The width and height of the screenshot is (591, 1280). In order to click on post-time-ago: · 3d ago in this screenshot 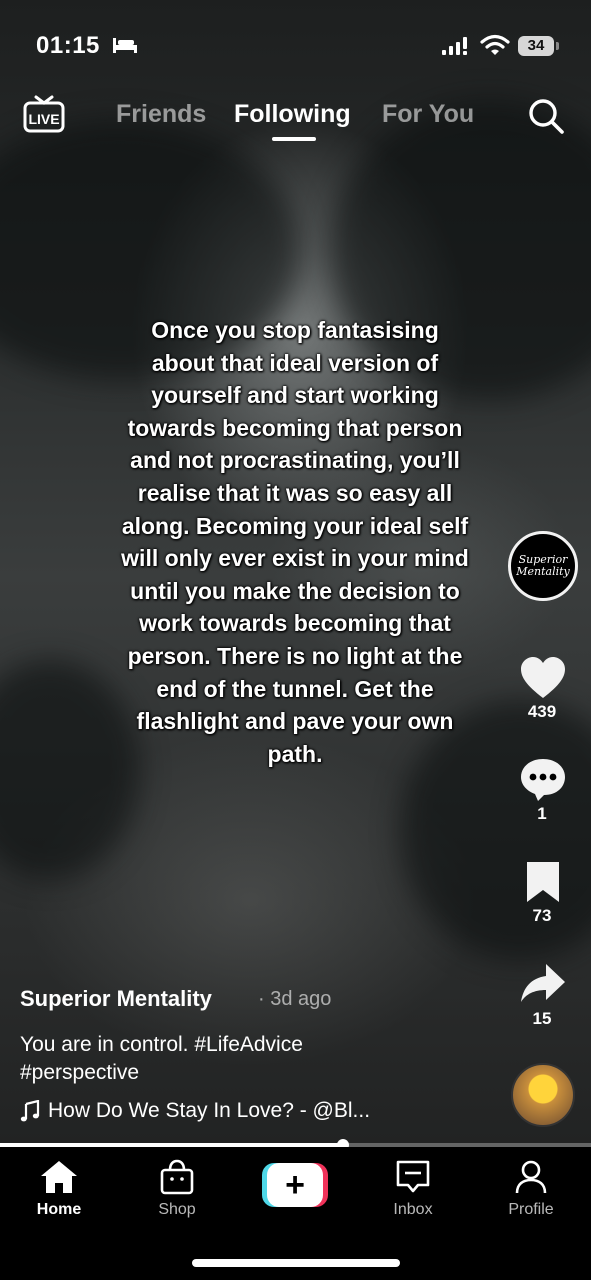, I will do `click(295, 999)`.